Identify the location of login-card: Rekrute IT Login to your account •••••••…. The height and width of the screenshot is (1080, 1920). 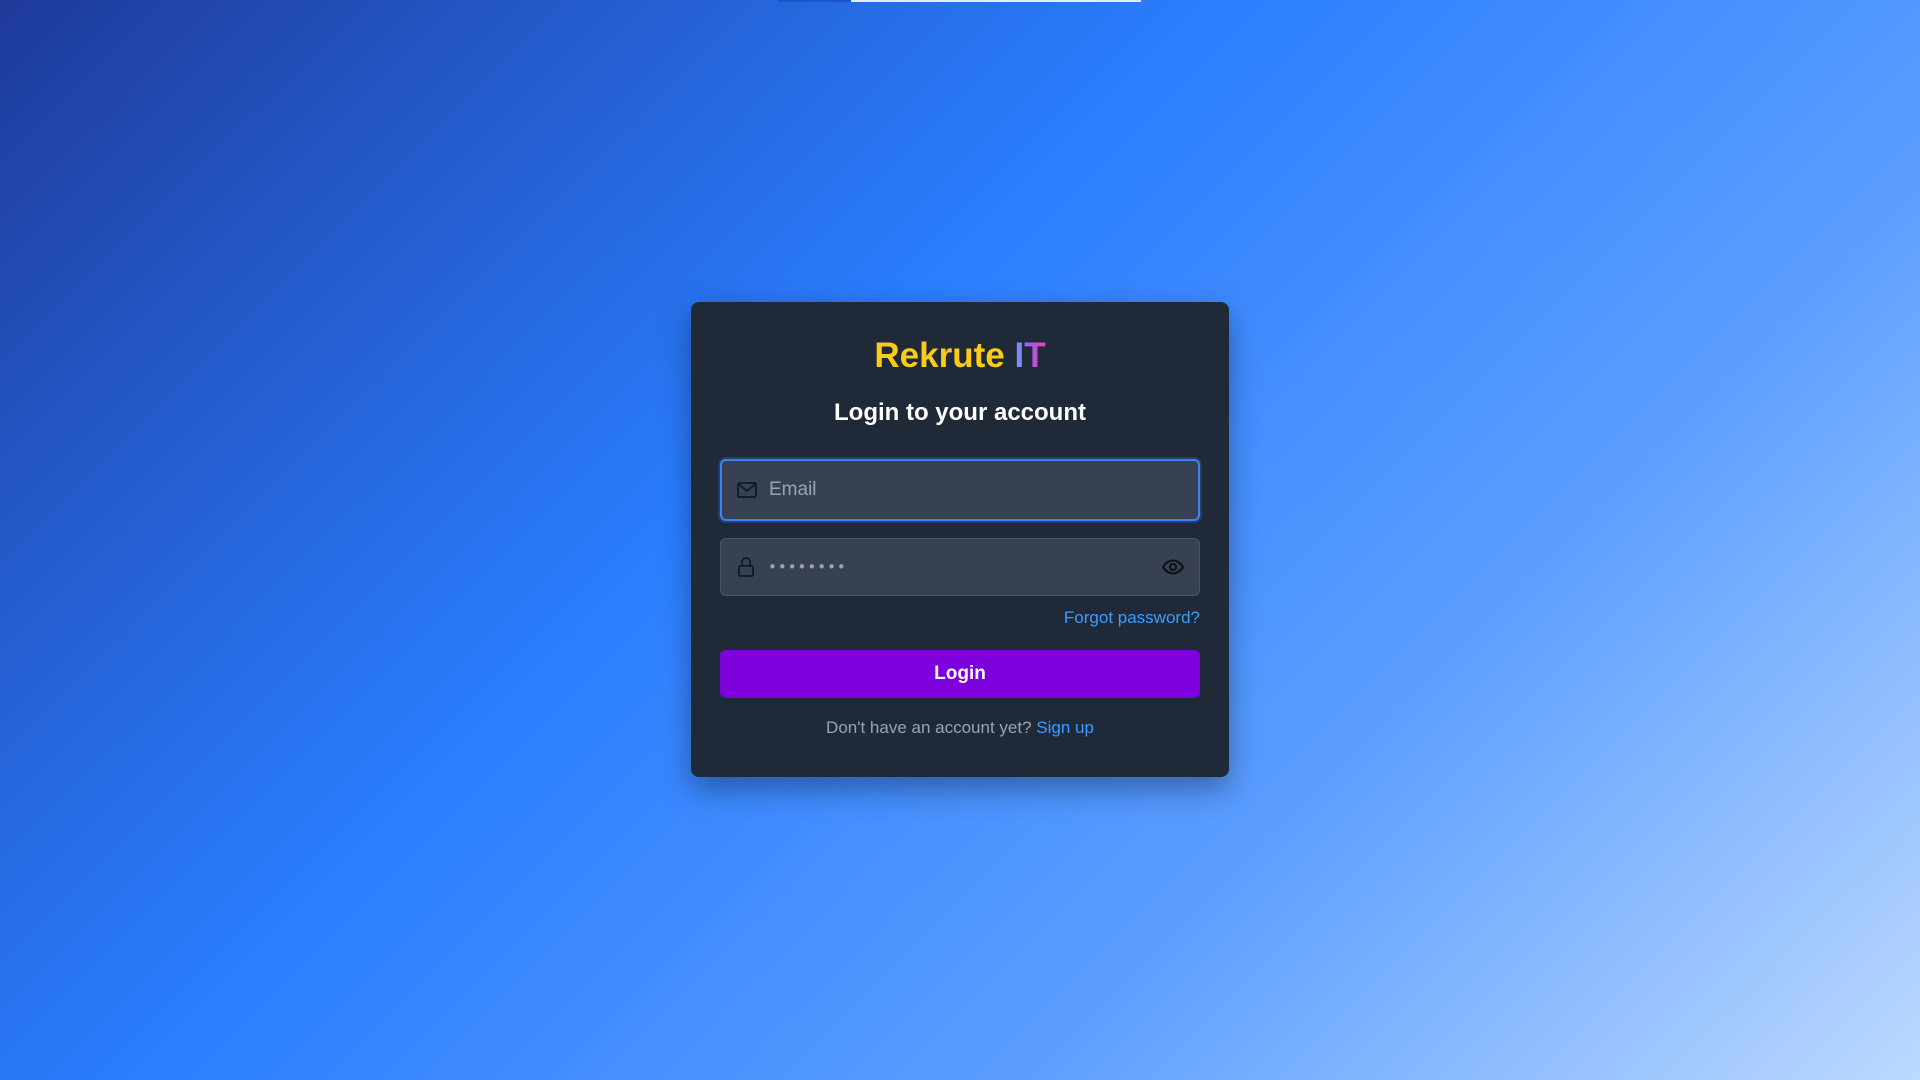
(960, 539).